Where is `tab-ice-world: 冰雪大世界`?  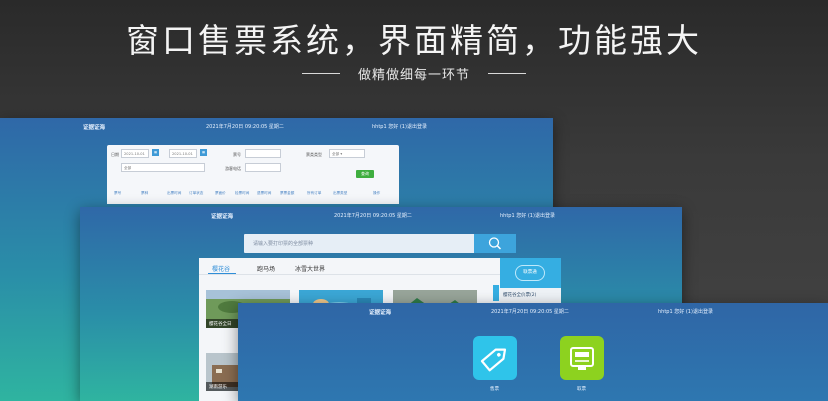 tab-ice-world: 冰雪大世界 is located at coordinates (310, 268).